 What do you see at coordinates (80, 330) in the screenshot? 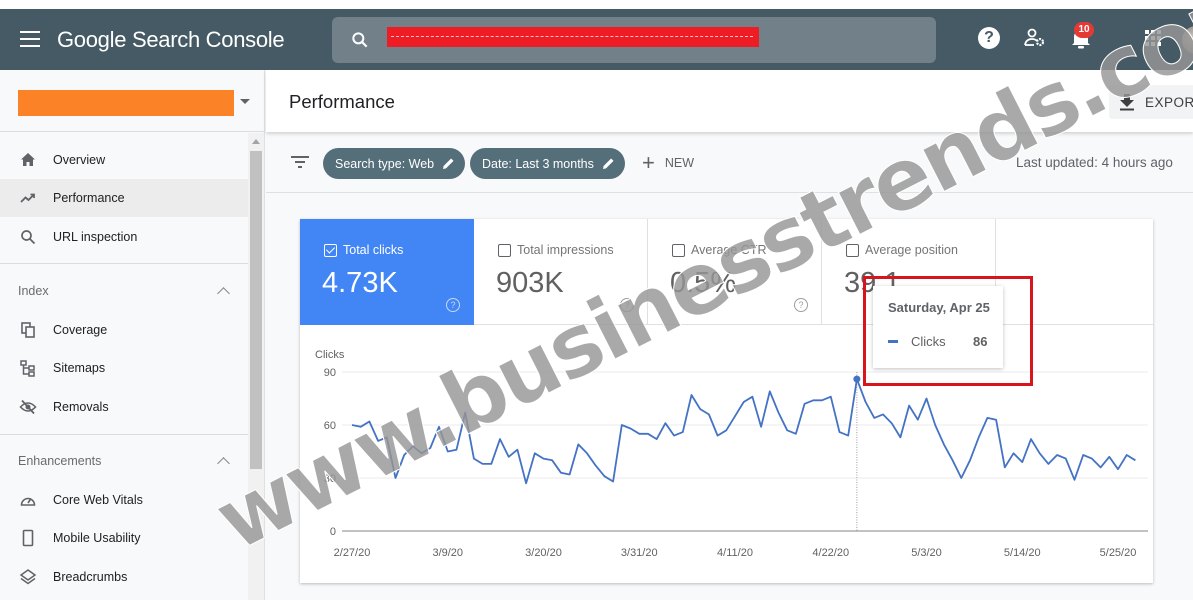
I see `sidebar-item-label: Coverage` at bounding box center [80, 330].